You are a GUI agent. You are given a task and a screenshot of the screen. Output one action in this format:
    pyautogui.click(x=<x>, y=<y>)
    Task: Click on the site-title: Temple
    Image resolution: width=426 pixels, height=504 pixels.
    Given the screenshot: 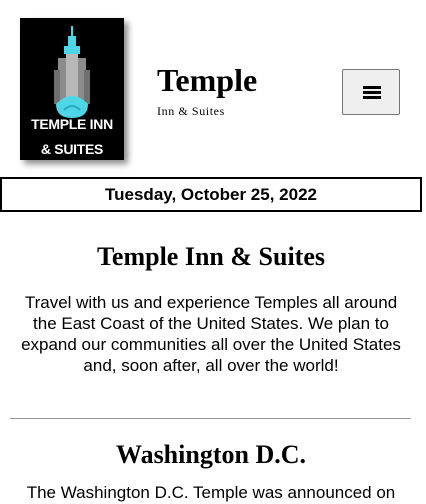 What is the action you would take?
    pyautogui.click(x=207, y=80)
    